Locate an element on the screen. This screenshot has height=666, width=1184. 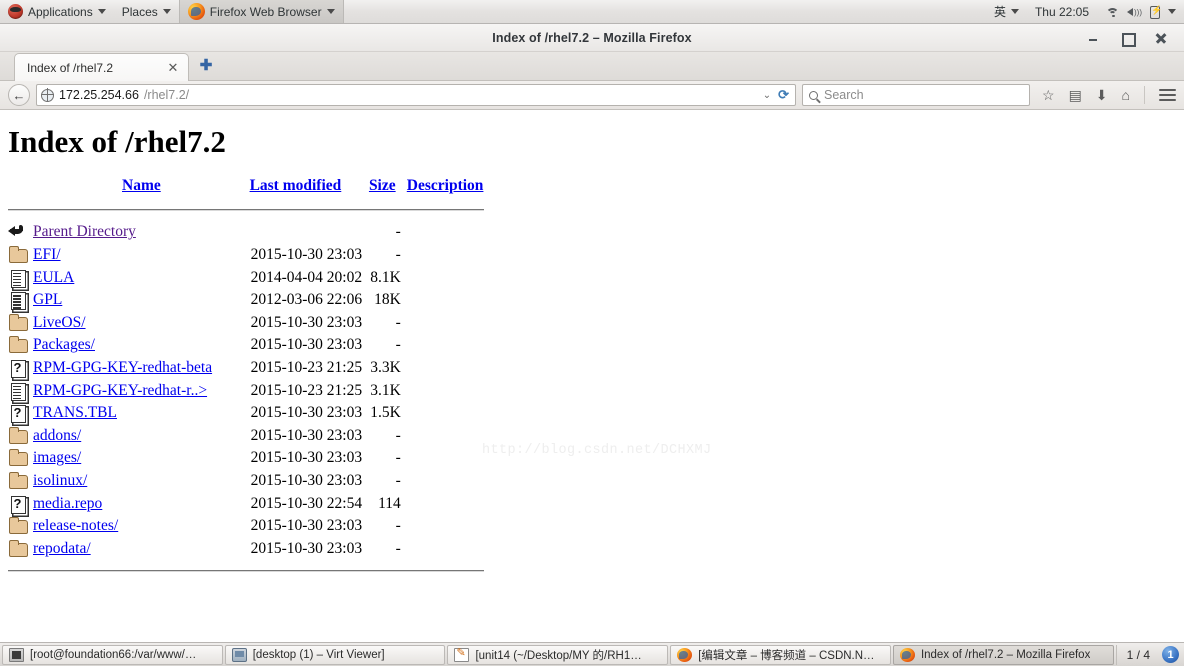
system-status-area: ))) is located at coordinates (1140, 11).